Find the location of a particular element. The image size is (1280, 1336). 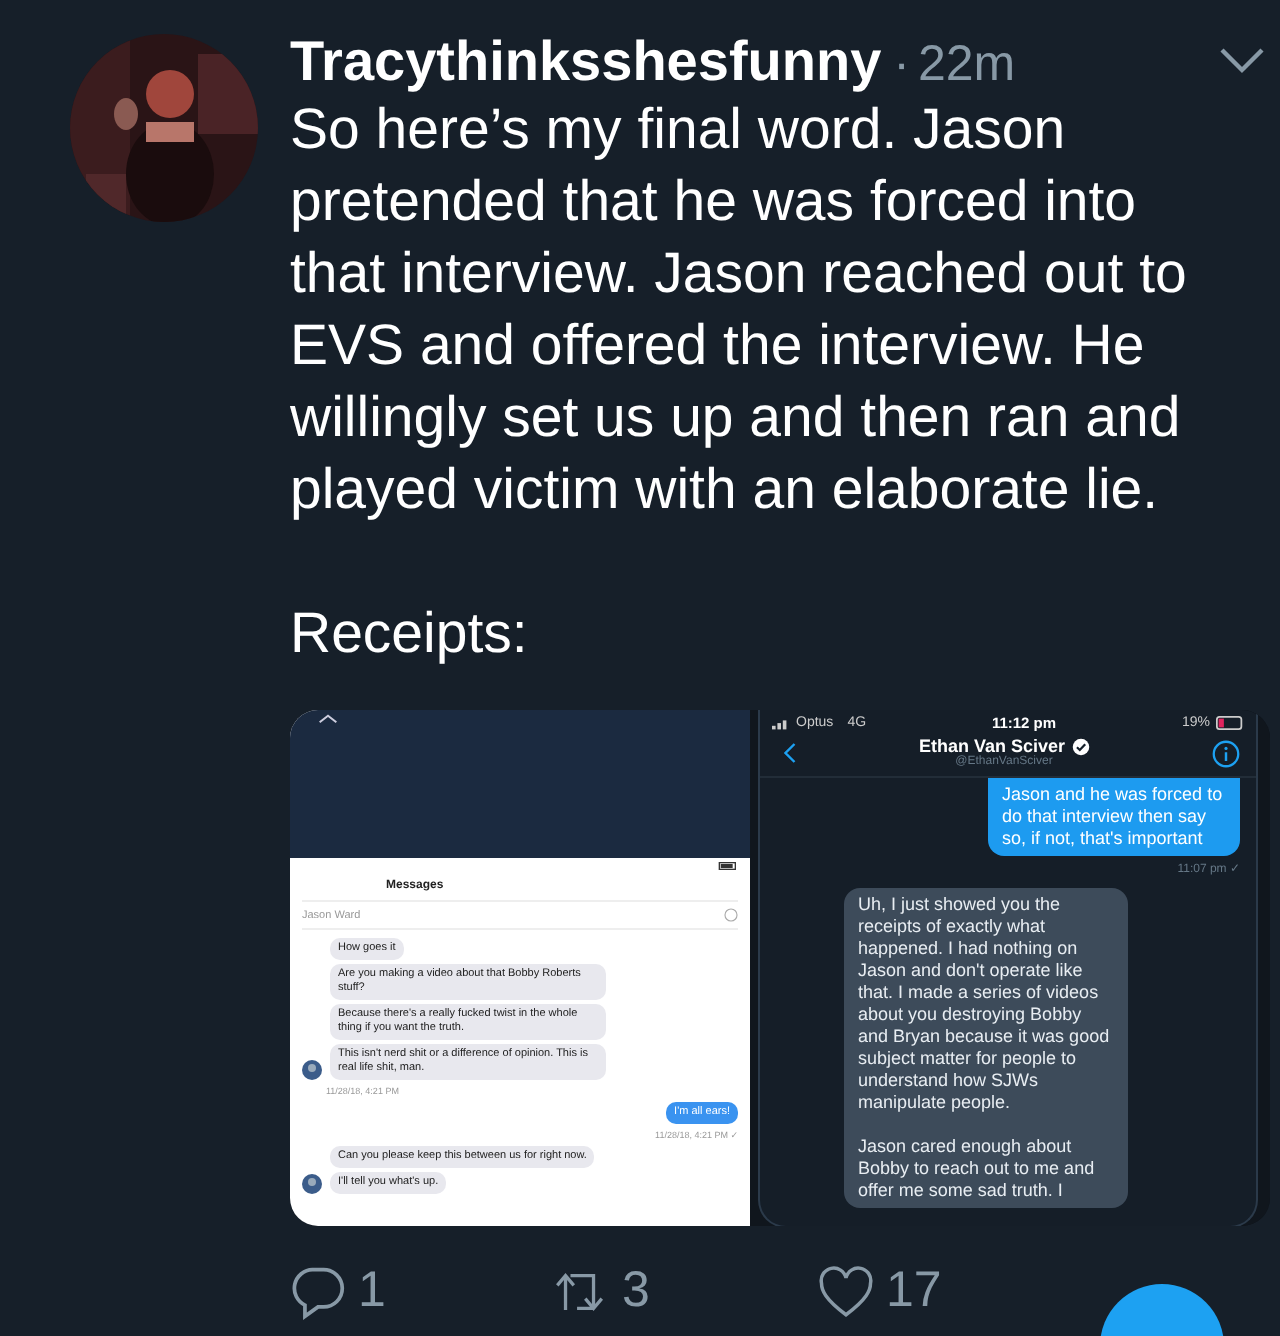

heart-icon is located at coordinates (846, 1291).